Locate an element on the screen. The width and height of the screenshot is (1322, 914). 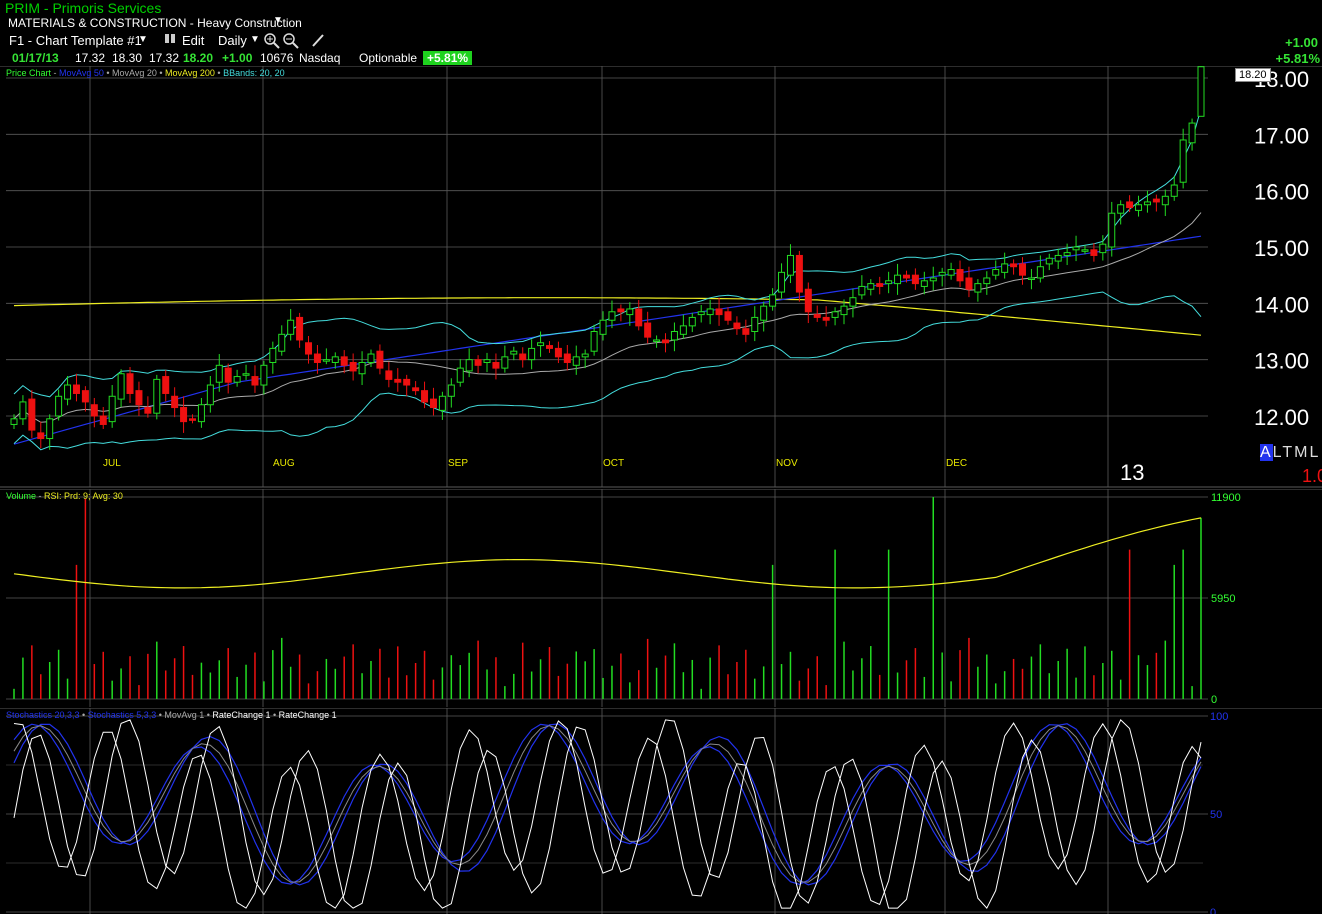
draw-line-icon is located at coordinates (318, 42).